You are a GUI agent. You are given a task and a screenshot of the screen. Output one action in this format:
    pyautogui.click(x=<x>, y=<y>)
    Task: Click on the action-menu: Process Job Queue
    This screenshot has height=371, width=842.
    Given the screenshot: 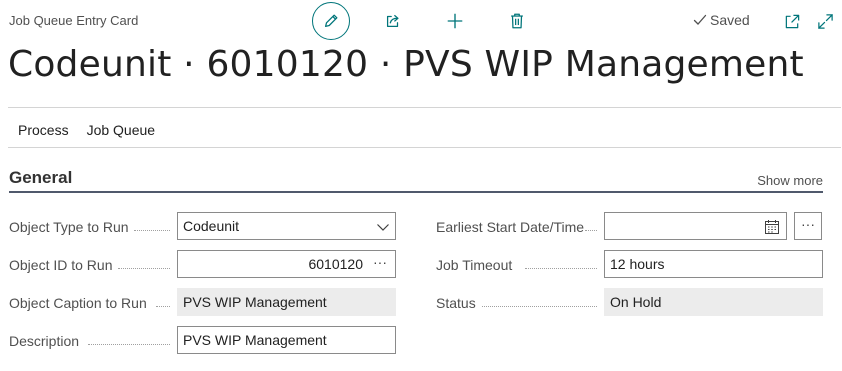 What is the action you would take?
    pyautogui.click(x=86, y=130)
    